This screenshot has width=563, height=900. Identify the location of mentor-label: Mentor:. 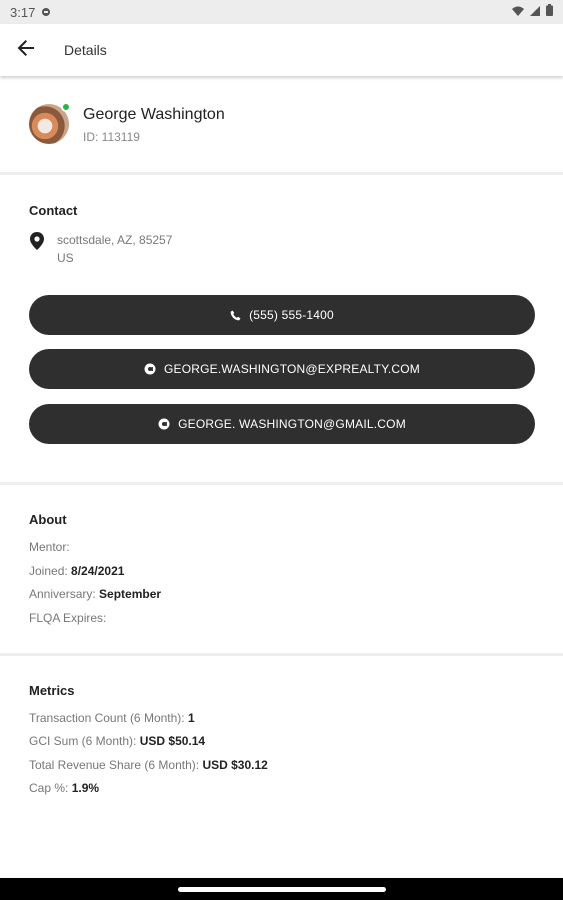
(49, 547).